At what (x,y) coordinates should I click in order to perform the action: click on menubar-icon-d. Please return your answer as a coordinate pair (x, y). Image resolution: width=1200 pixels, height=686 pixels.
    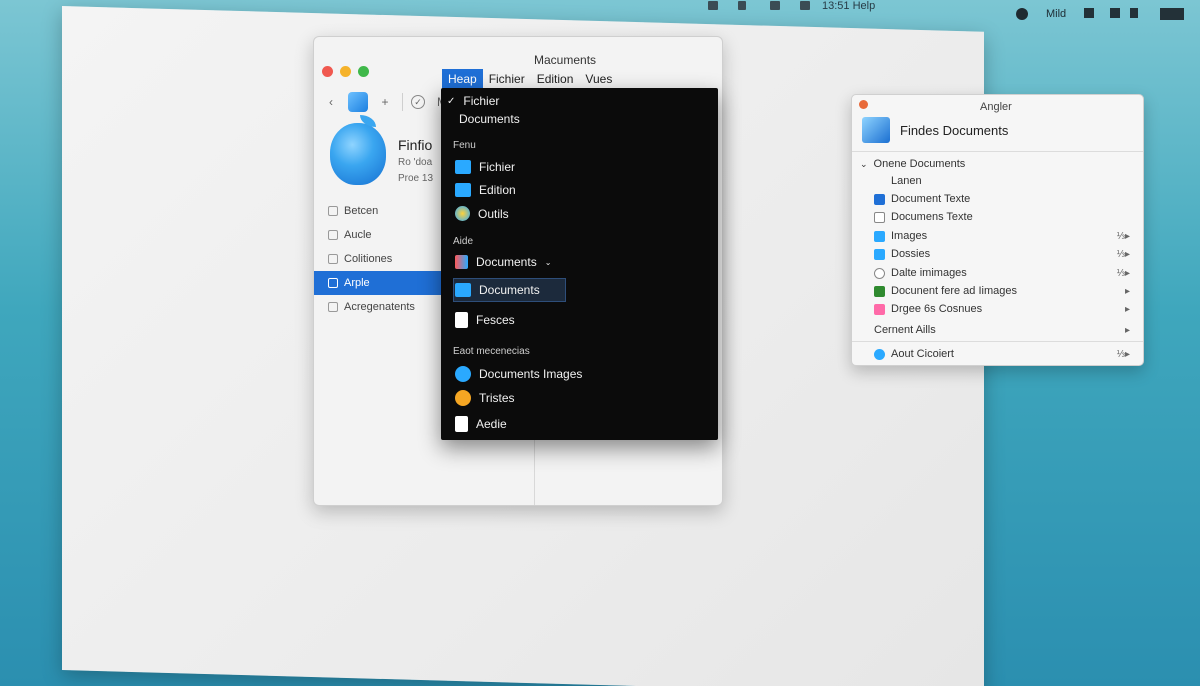
    Looking at the image, I should click on (805, 5).